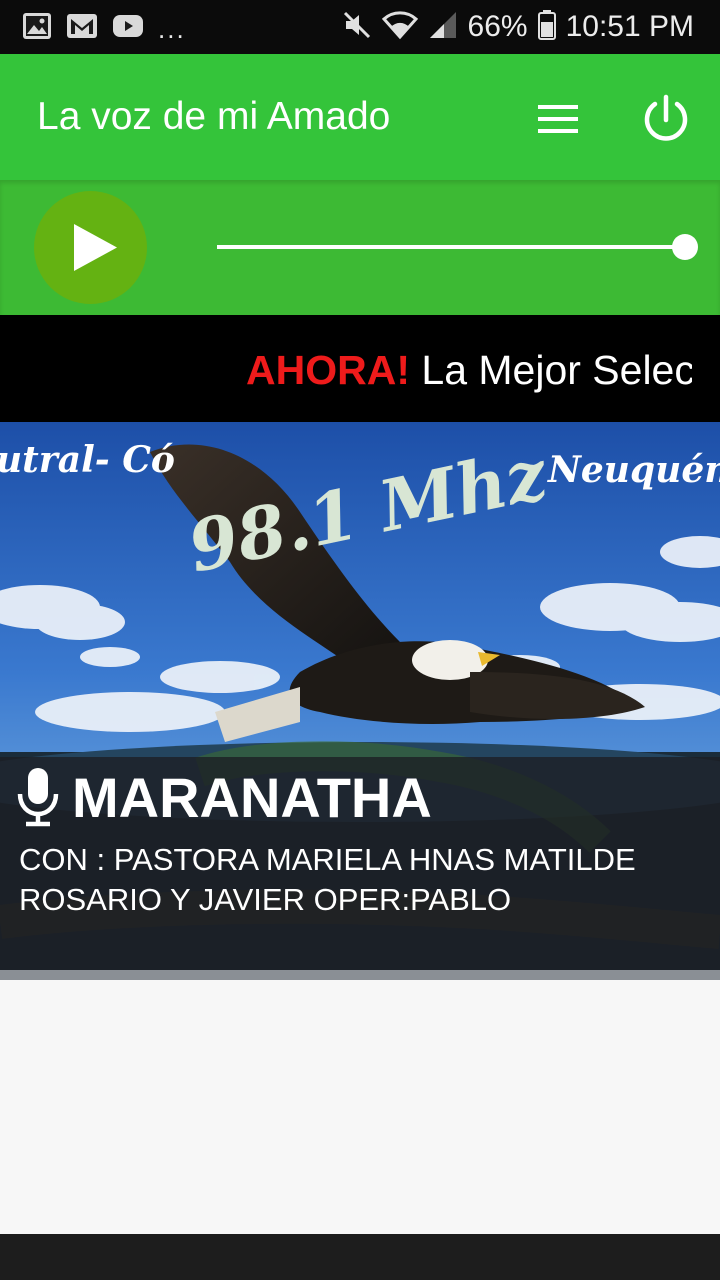 The image size is (720, 1280). What do you see at coordinates (38, 797) in the screenshot?
I see `microphone-icon` at bounding box center [38, 797].